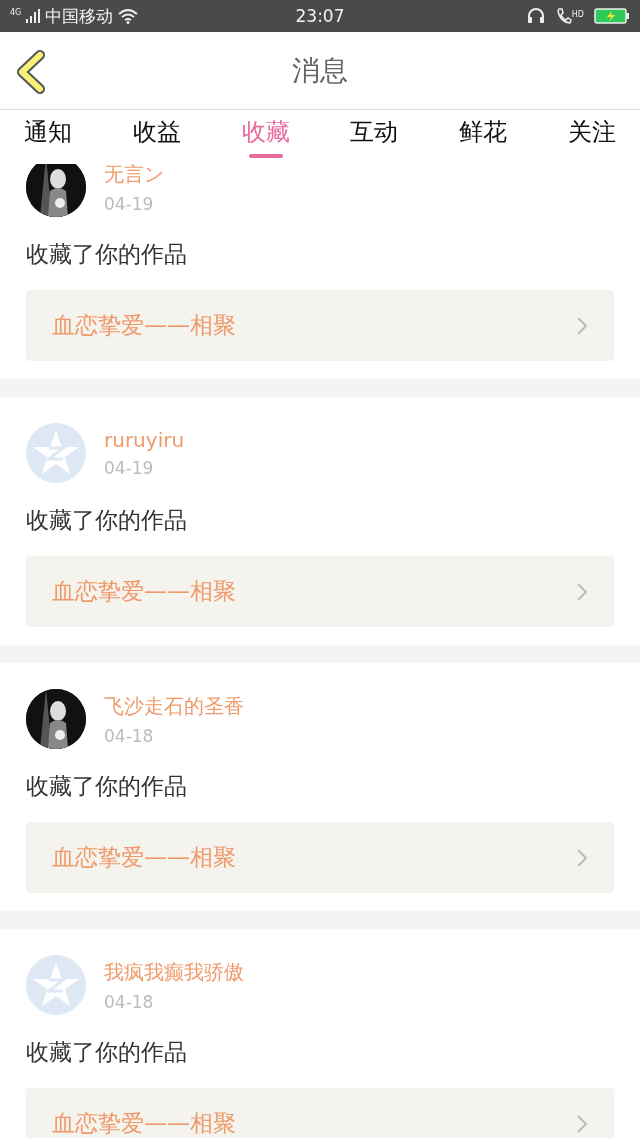  Describe the element at coordinates (33, 16) in the screenshot. I see `signal-icon` at that location.